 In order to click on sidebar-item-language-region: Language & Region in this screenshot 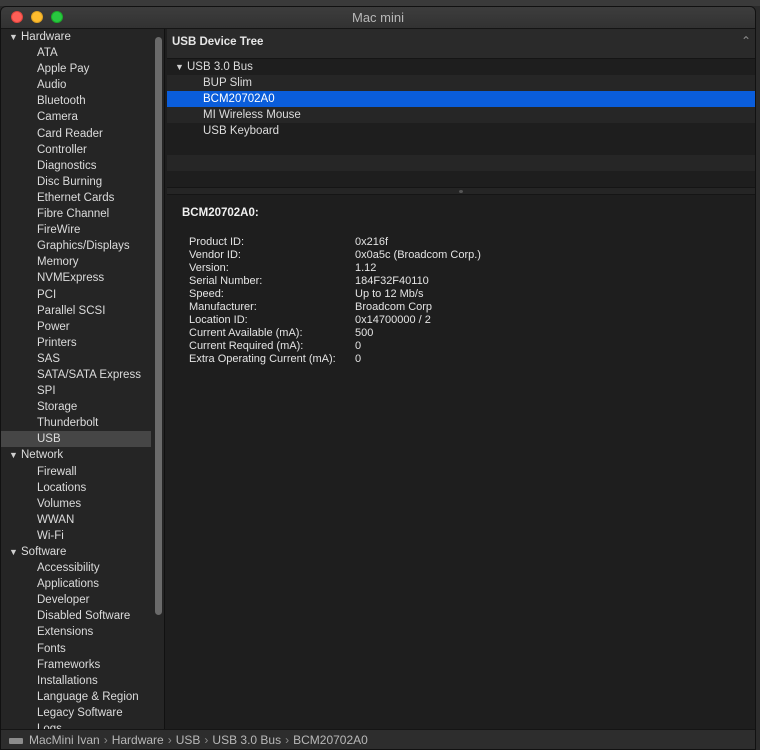, I will do `click(76, 697)`.